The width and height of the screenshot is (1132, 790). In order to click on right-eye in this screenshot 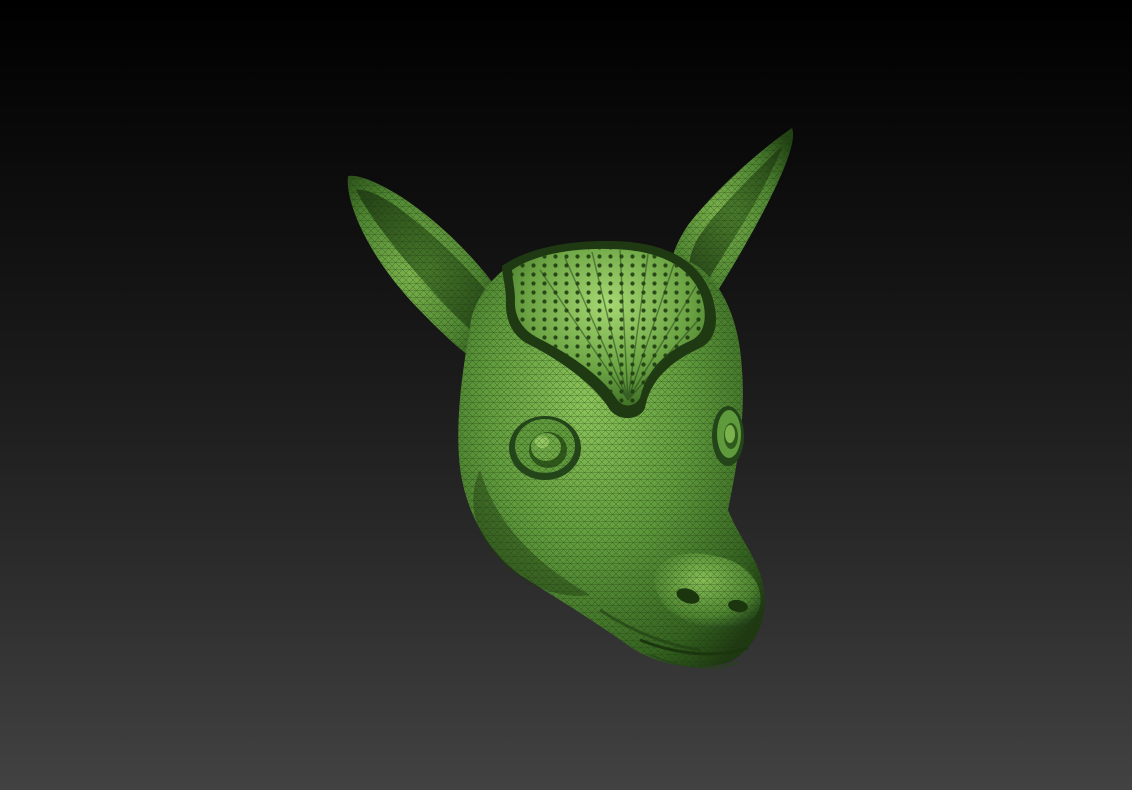, I will do `click(728, 436)`.